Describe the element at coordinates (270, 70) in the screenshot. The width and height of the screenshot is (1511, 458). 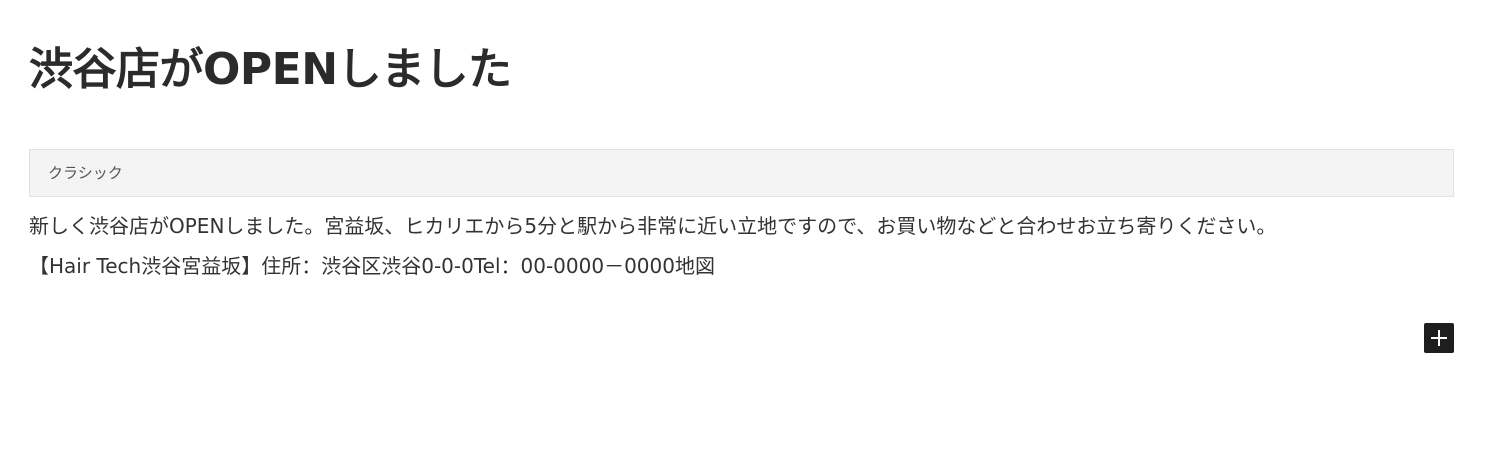
I see `post-title: 渋谷店がOPENしました` at that location.